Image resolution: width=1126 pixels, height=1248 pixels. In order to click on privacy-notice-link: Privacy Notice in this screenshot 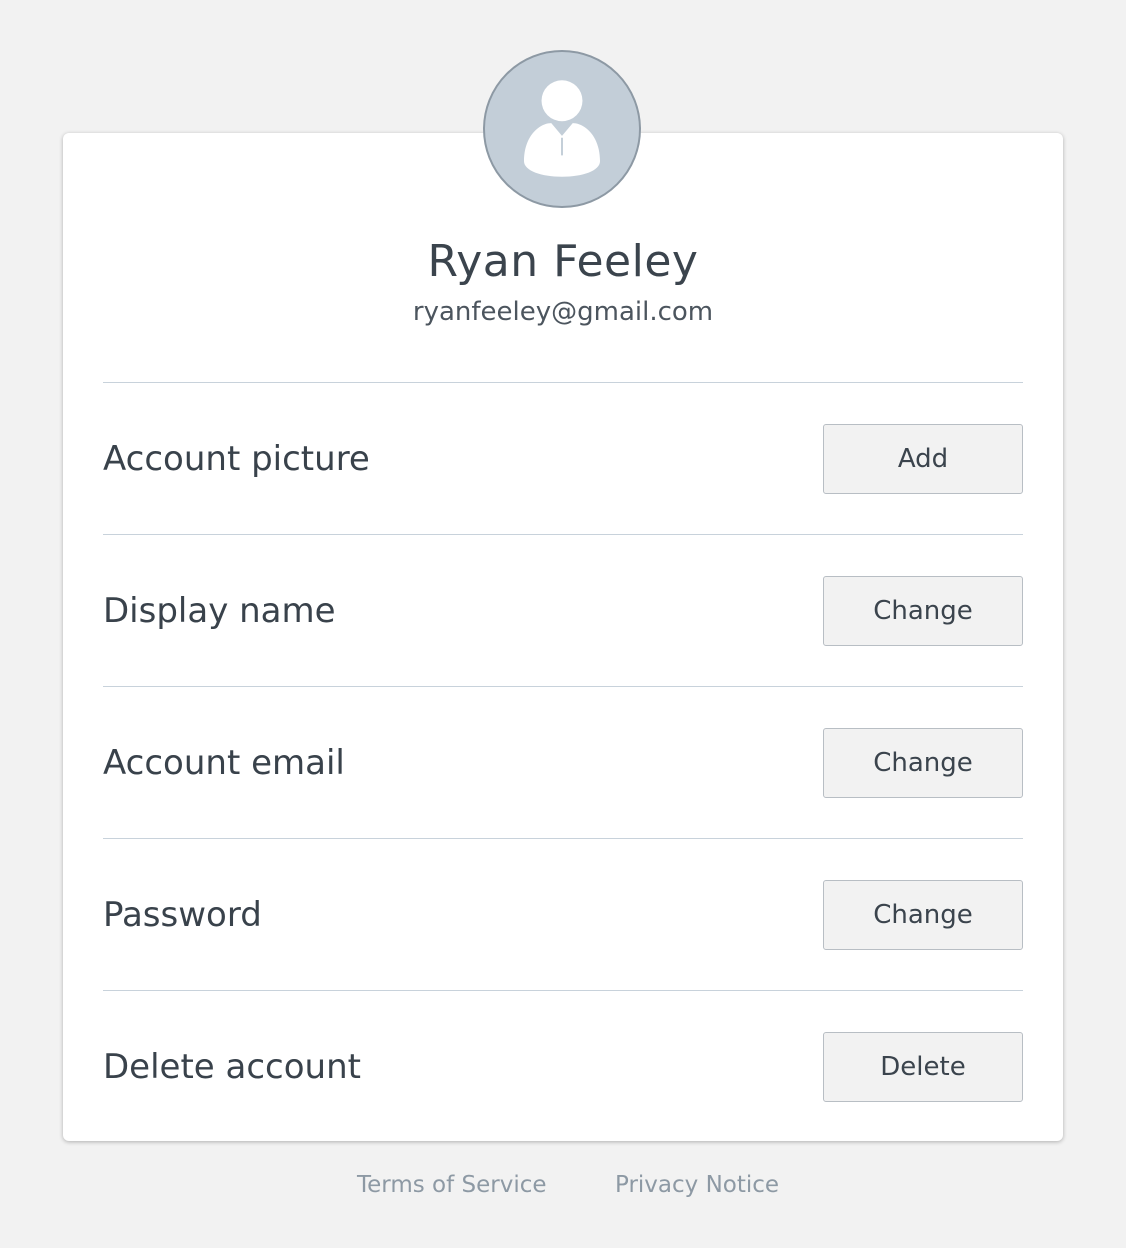, I will do `click(697, 1185)`.